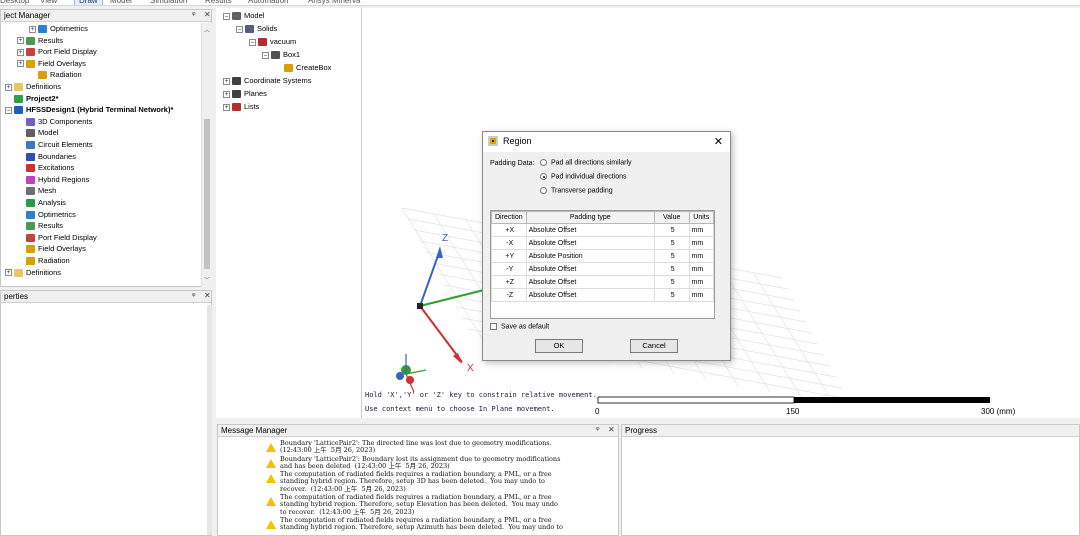  Describe the element at coordinates (54, 121) in the screenshot. I see `project-tree-item: 3D Components` at that location.